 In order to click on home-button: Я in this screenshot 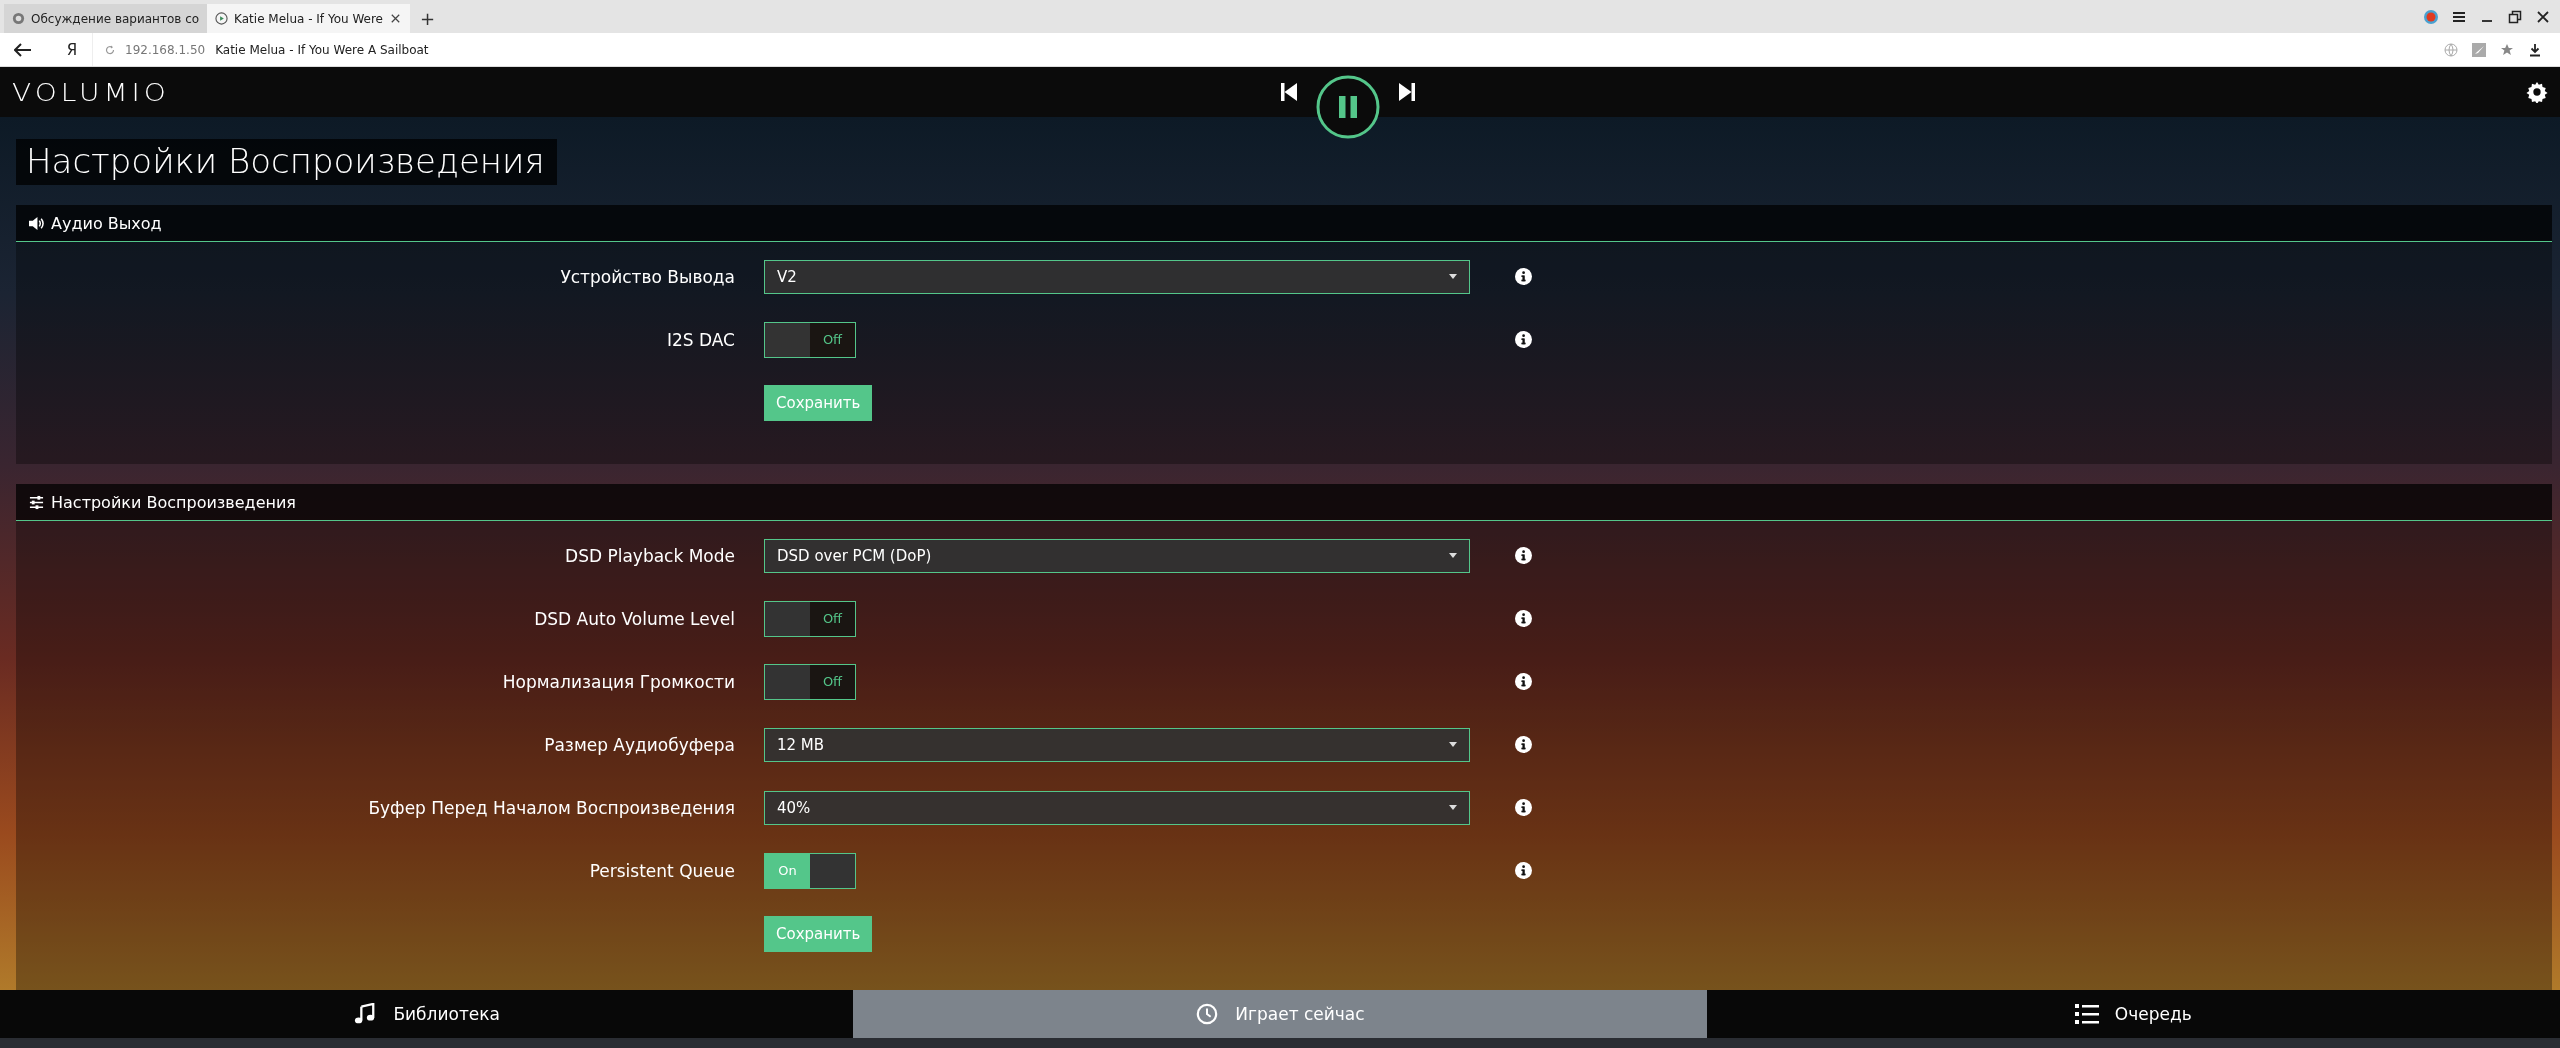, I will do `click(72, 49)`.